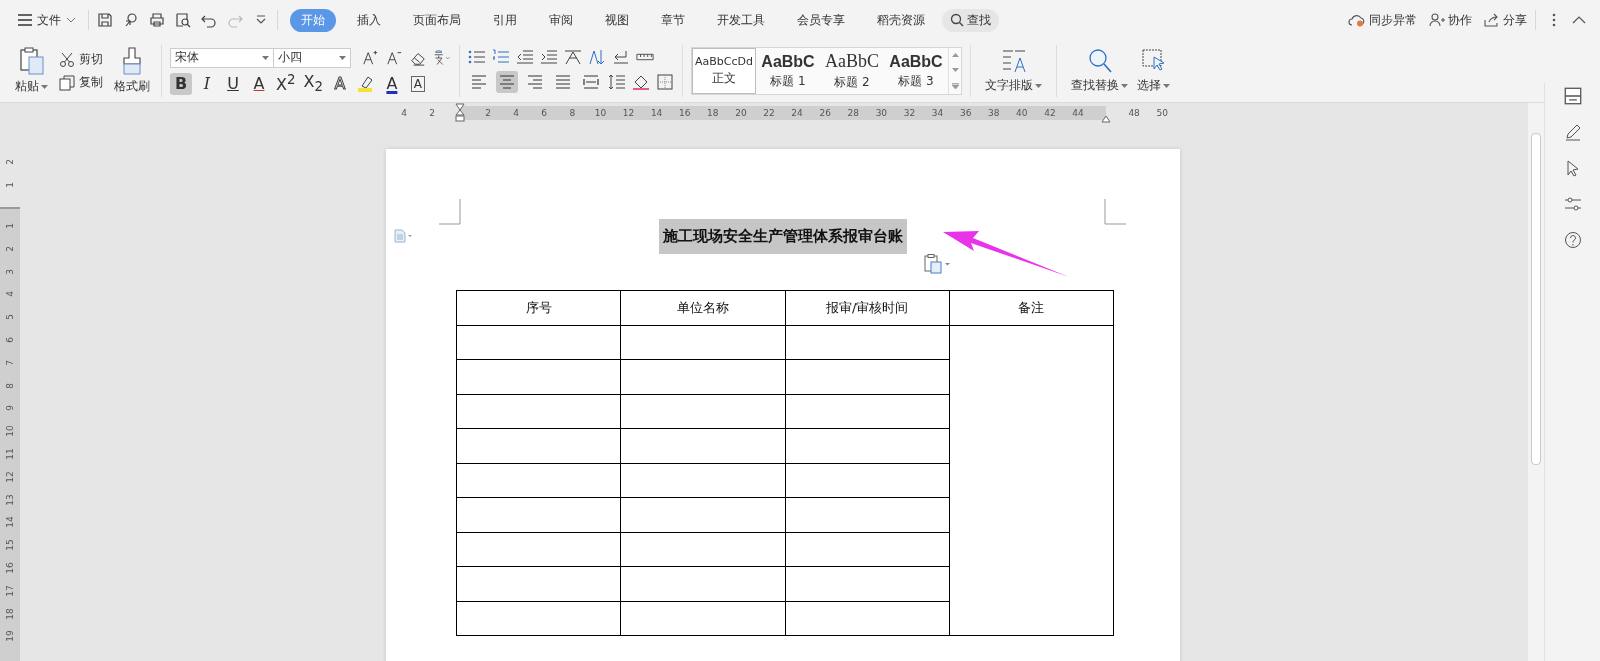 The height and width of the screenshot is (661, 1600). Describe the element at coordinates (1450, 20) in the screenshot. I see `collaborate-button: 协作` at that location.